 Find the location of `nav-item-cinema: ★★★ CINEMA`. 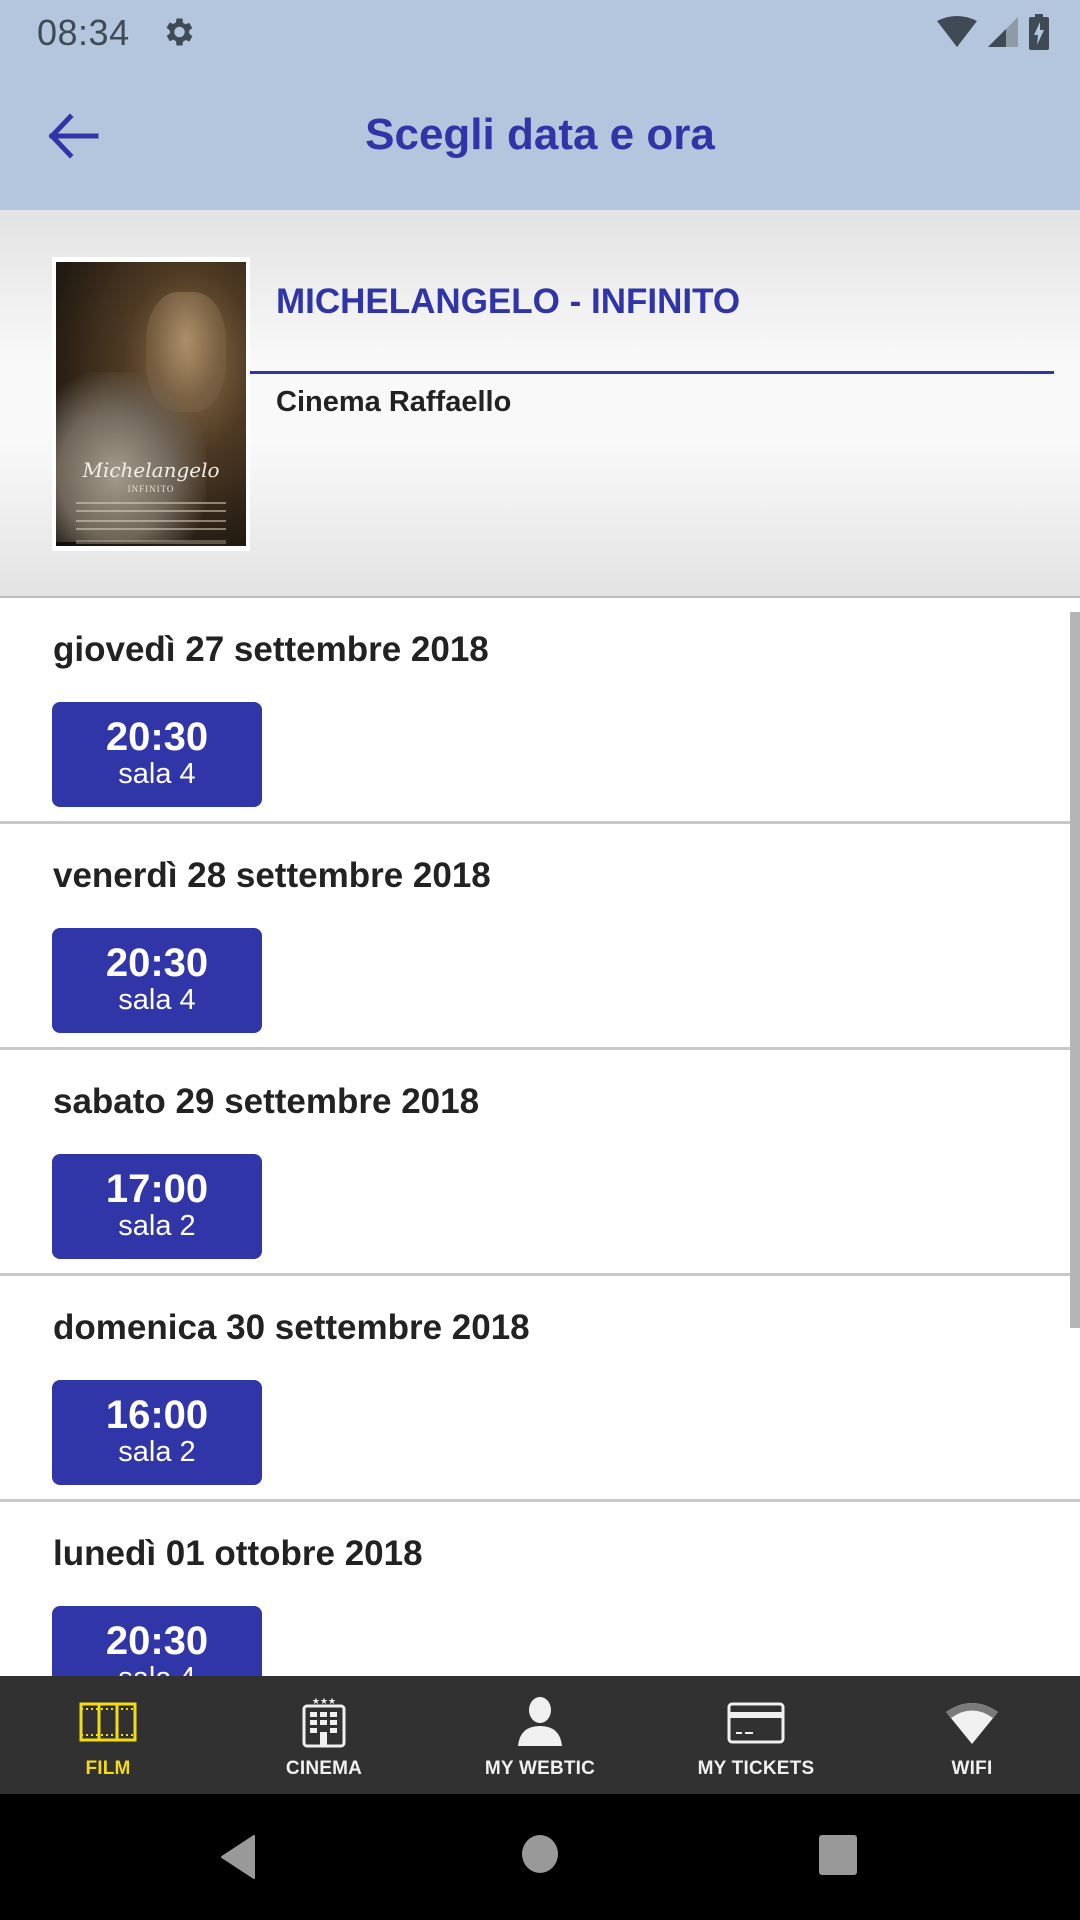

nav-item-cinema: ★★★ CINEMA is located at coordinates (324, 1735).